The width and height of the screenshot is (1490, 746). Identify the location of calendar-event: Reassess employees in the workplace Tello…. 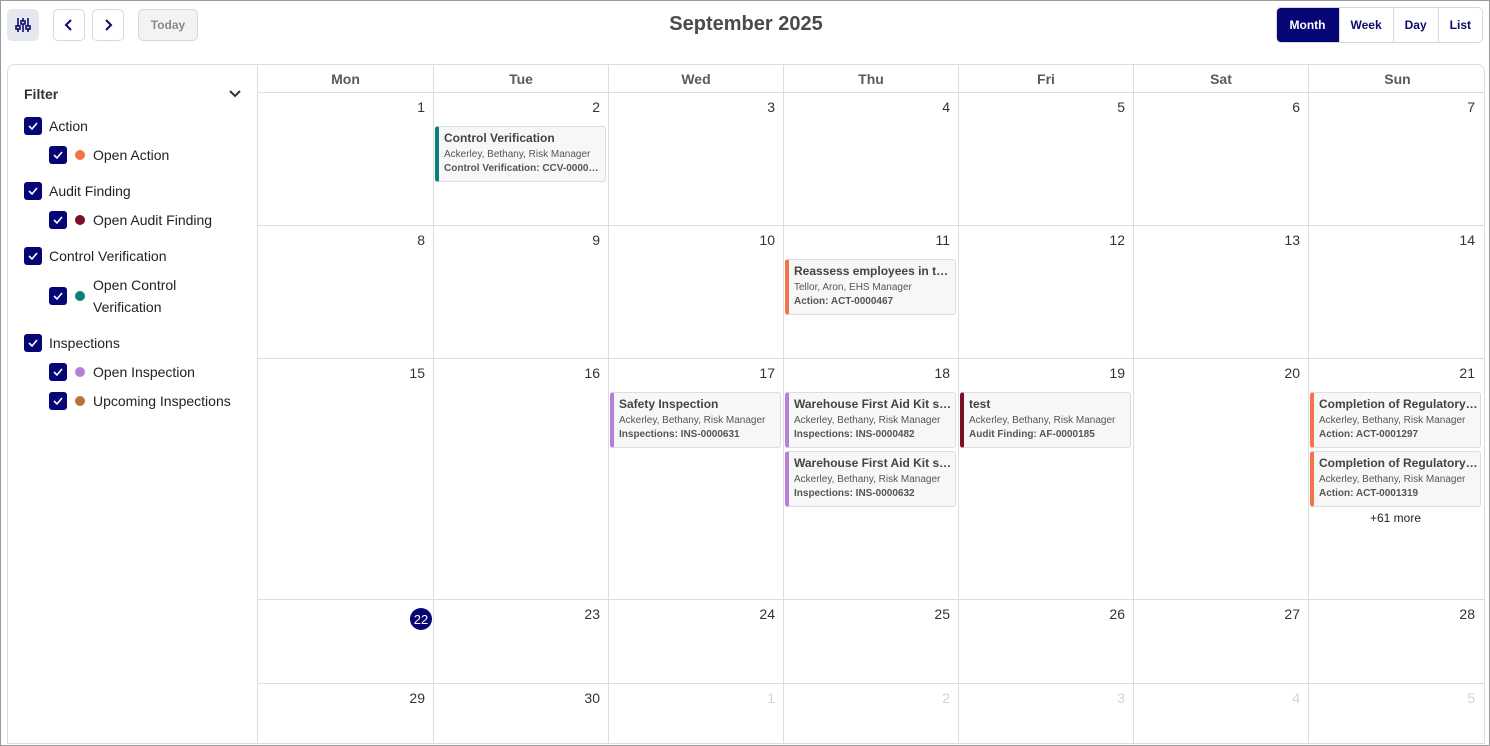
(870, 287).